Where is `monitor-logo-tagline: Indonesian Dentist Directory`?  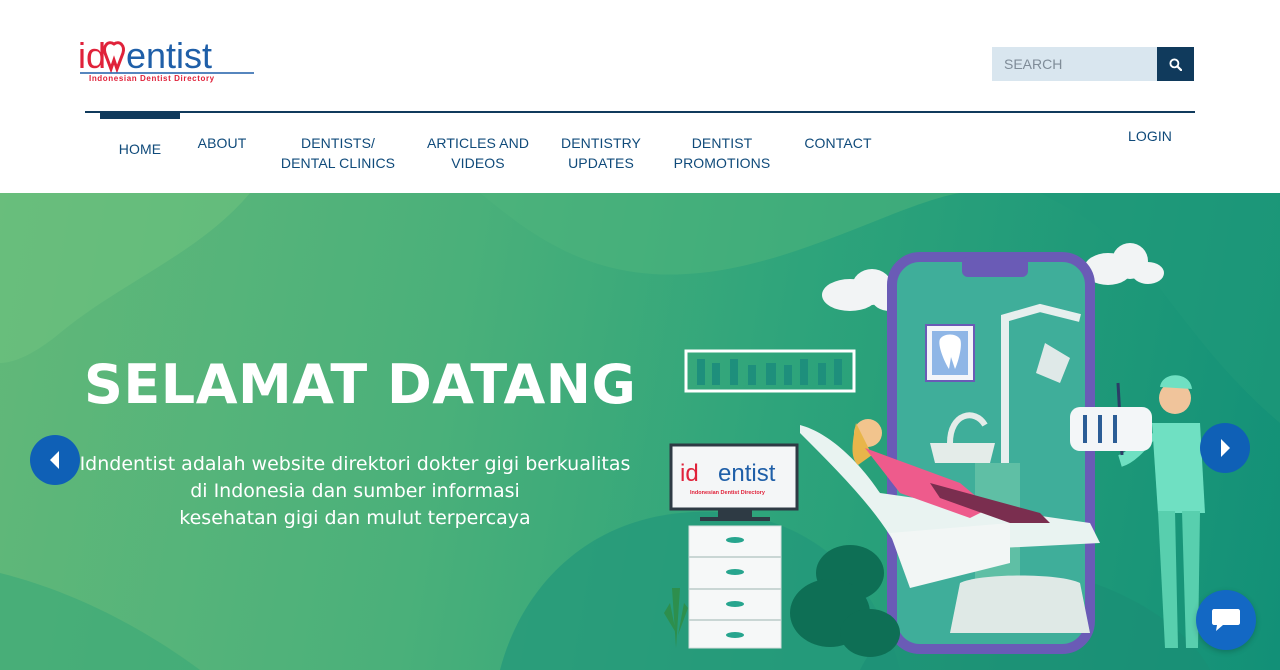
monitor-logo-tagline: Indonesian Dentist Directory is located at coordinates (728, 493).